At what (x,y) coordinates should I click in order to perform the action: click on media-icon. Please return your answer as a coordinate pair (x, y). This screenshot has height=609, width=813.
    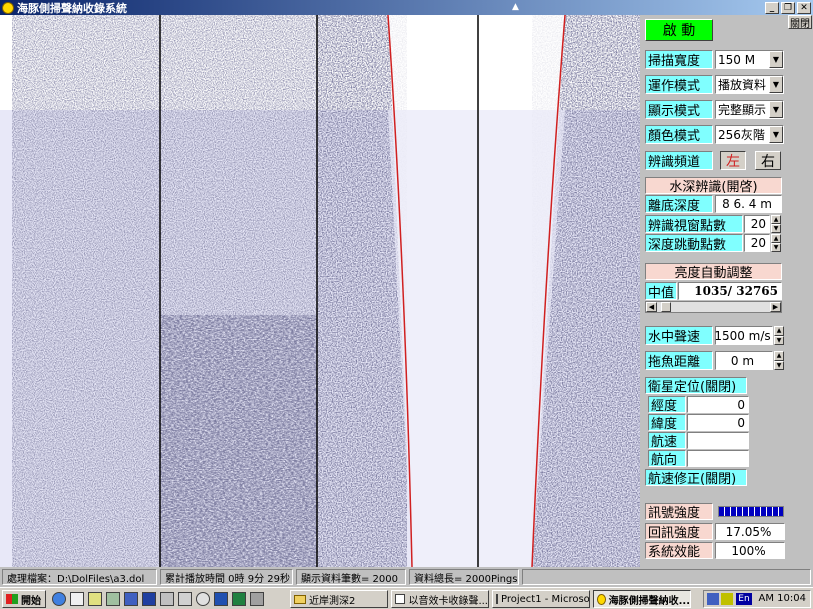
    Looking at the image, I should click on (167, 599).